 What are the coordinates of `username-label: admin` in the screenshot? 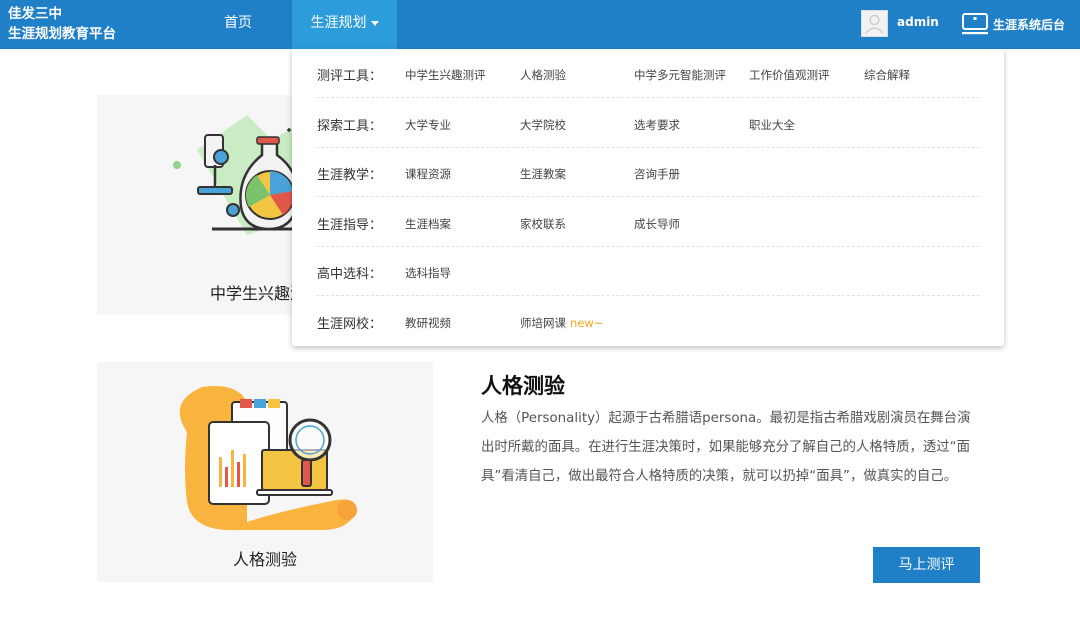 It's located at (918, 22).